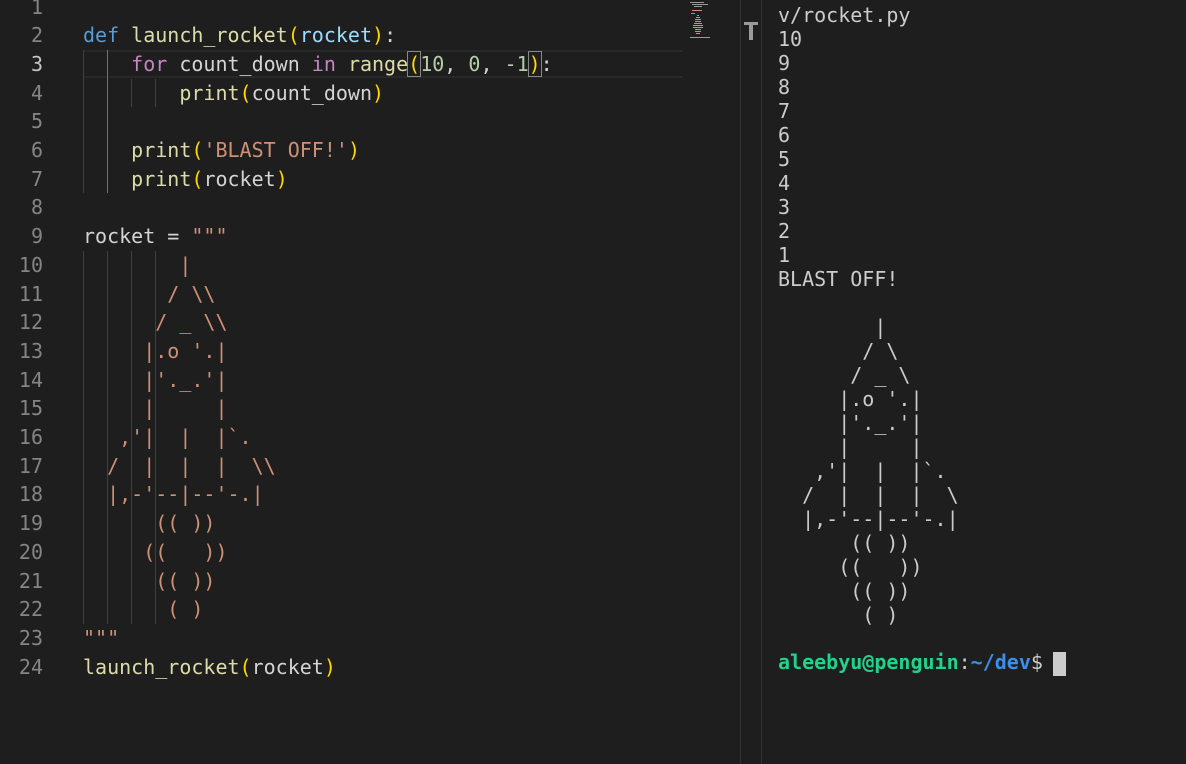 This screenshot has width=1186, height=764. Describe the element at coordinates (370, 408) in the screenshot. I see `code-line: 15 | |` at that location.